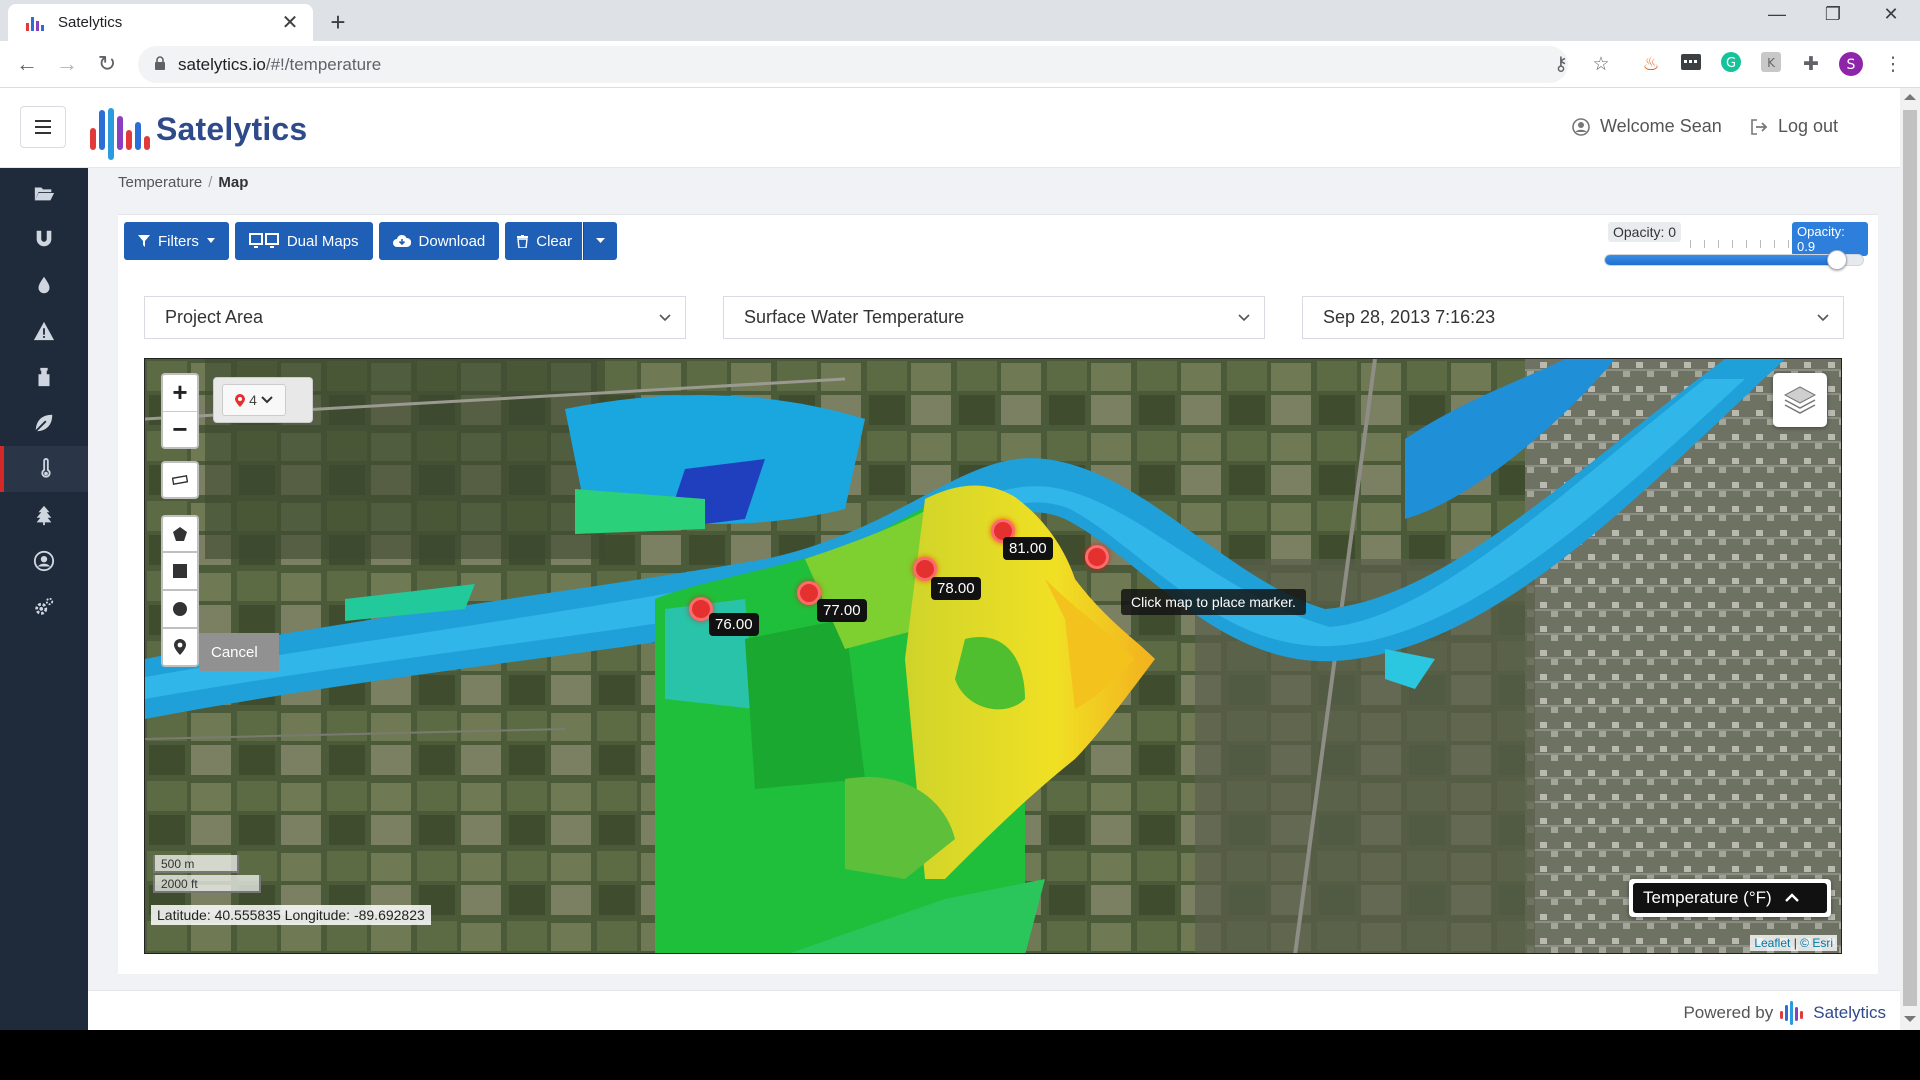  Describe the element at coordinates (176, 241) in the screenshot. I see `filters-button: Filters` at that location.